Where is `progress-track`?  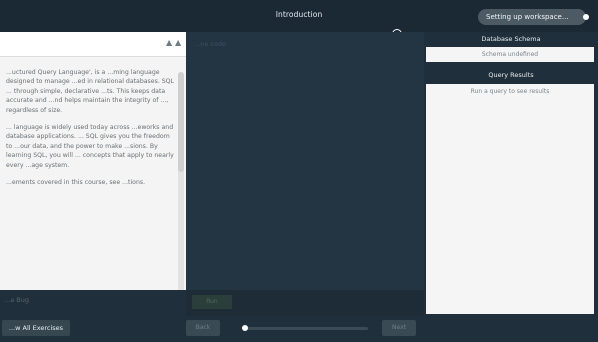 progress-track is located at coordinates (305, 328).